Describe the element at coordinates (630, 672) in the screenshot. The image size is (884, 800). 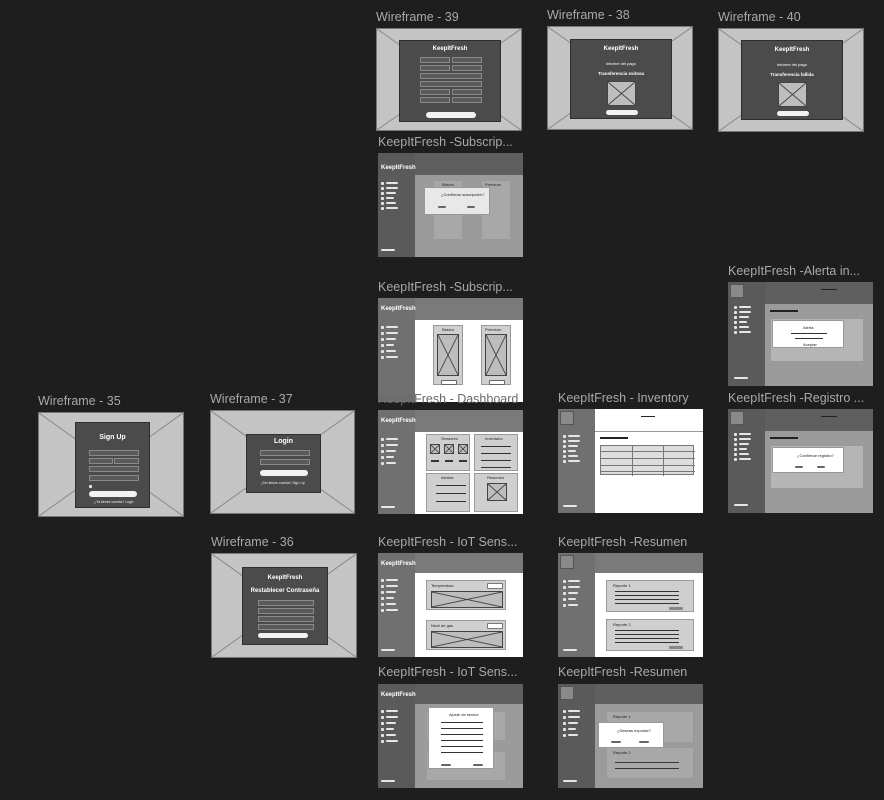
I see `frame-title-resumen2: KeepItFresh -Resumen` at that location.